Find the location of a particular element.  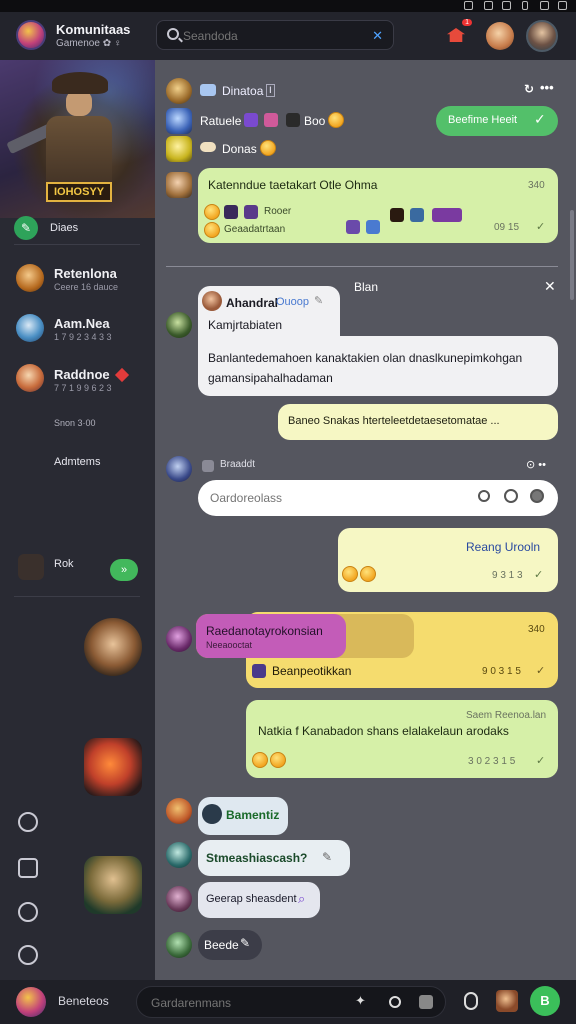

reply-input is located at coordinates (335, 498).